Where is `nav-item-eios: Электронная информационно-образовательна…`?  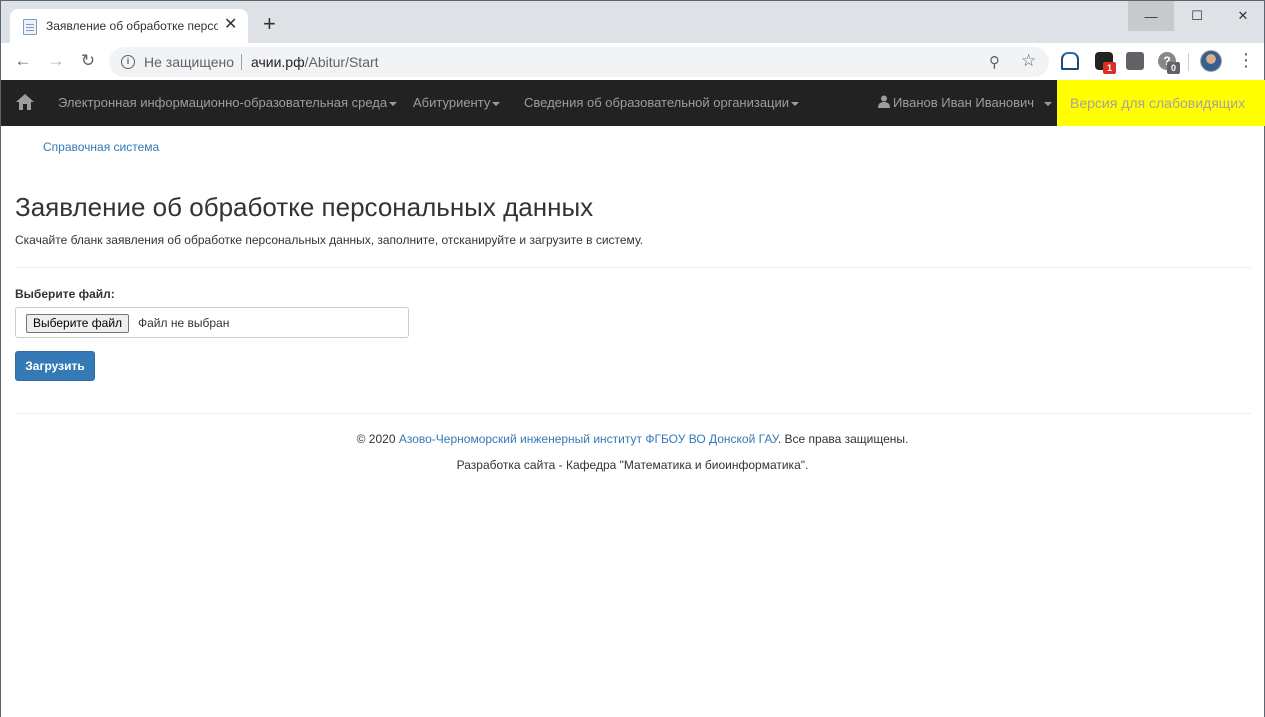 nav-item-eios: Электронная информационно-образовательна… is located at coordinates (228, 102).